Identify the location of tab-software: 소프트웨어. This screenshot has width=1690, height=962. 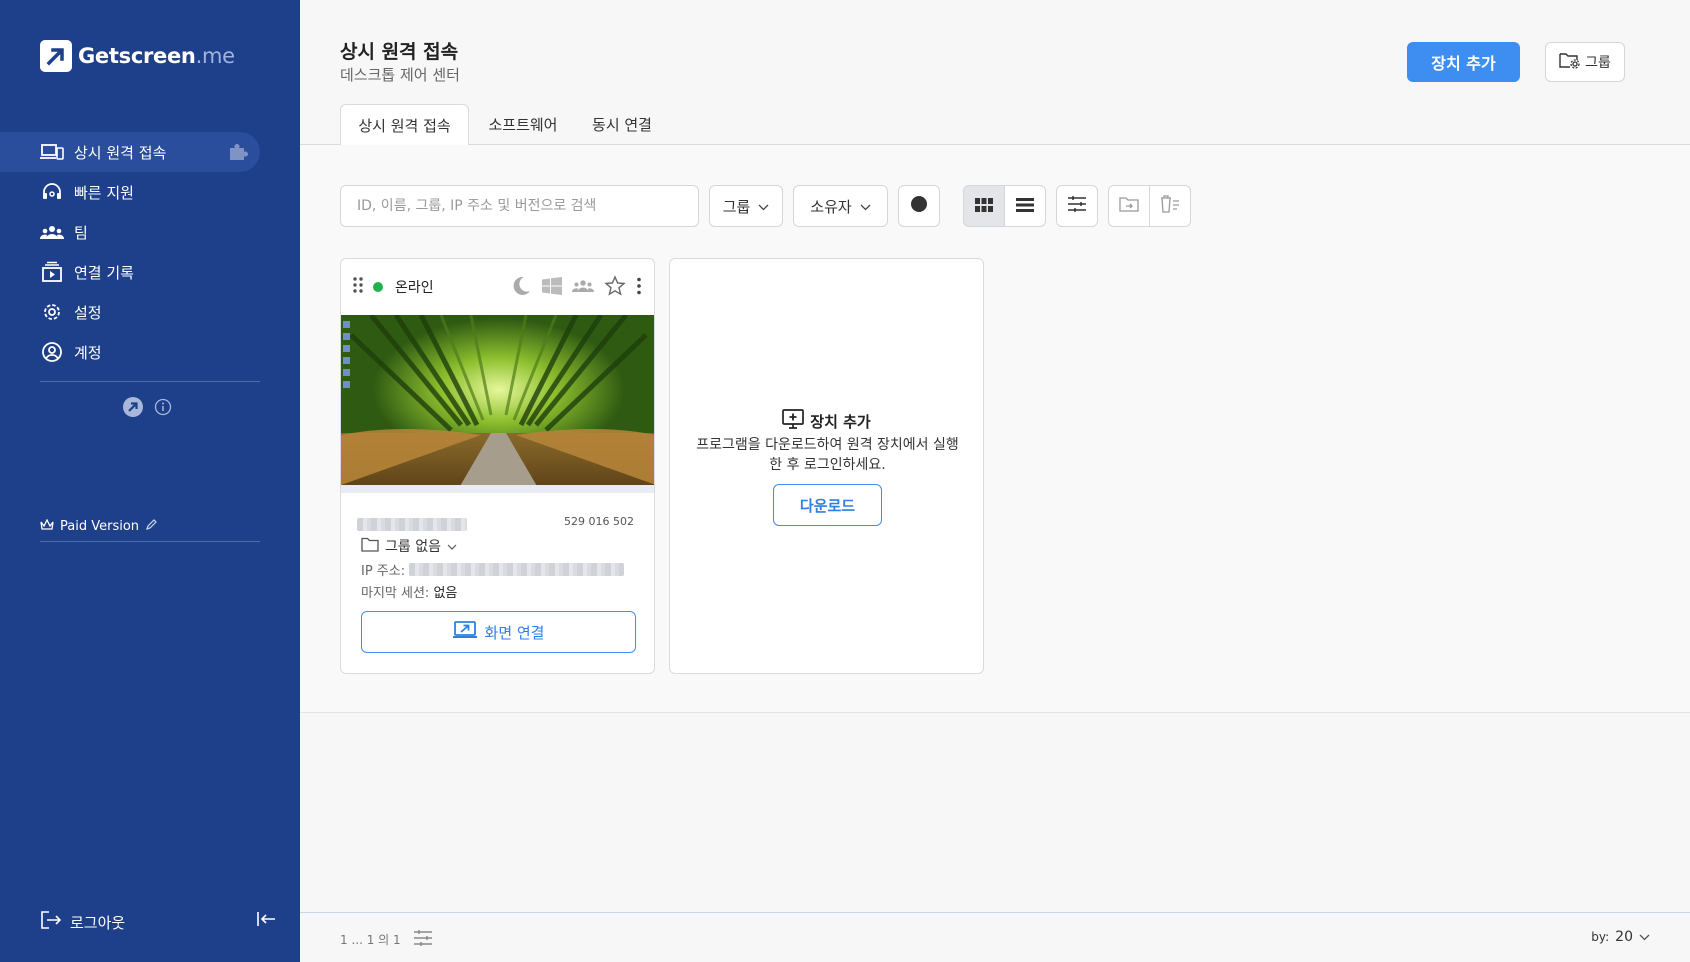
(523, 124).